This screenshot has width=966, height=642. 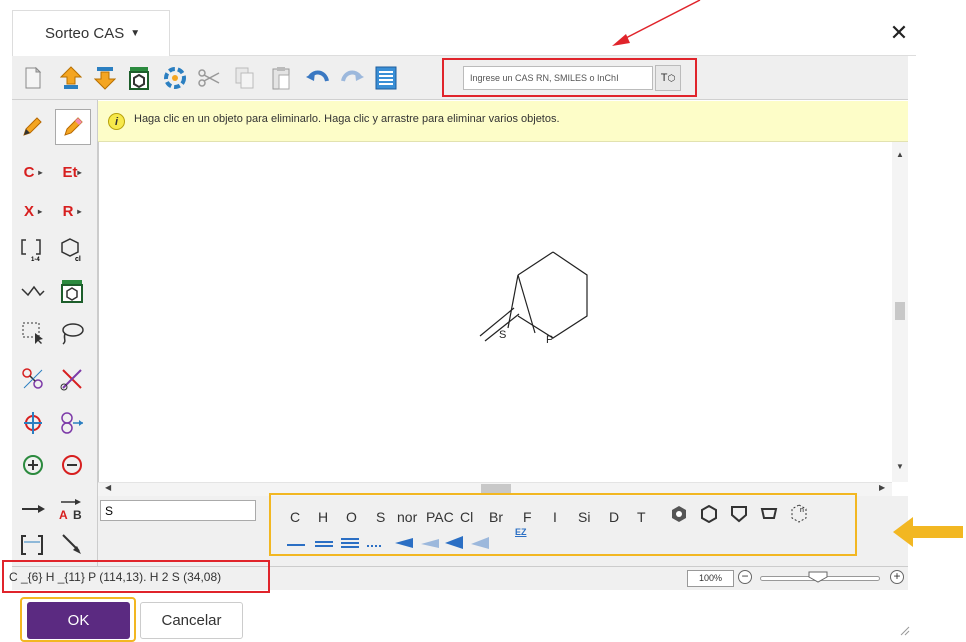 What do you see at coordinates (72, 379) in the screenshot?
I see `bond-cut-icon` at bounding box center [72, 379].